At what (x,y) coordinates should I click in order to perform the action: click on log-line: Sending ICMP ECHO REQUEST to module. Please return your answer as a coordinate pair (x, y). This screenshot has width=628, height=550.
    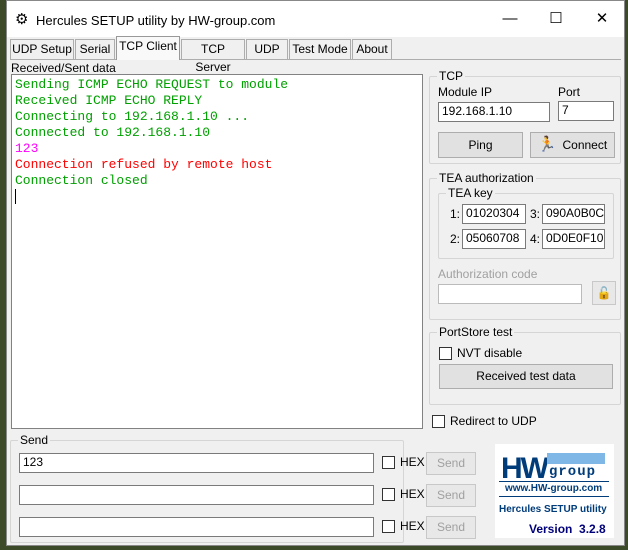
    Looking at the image, I should click on (152, 84).